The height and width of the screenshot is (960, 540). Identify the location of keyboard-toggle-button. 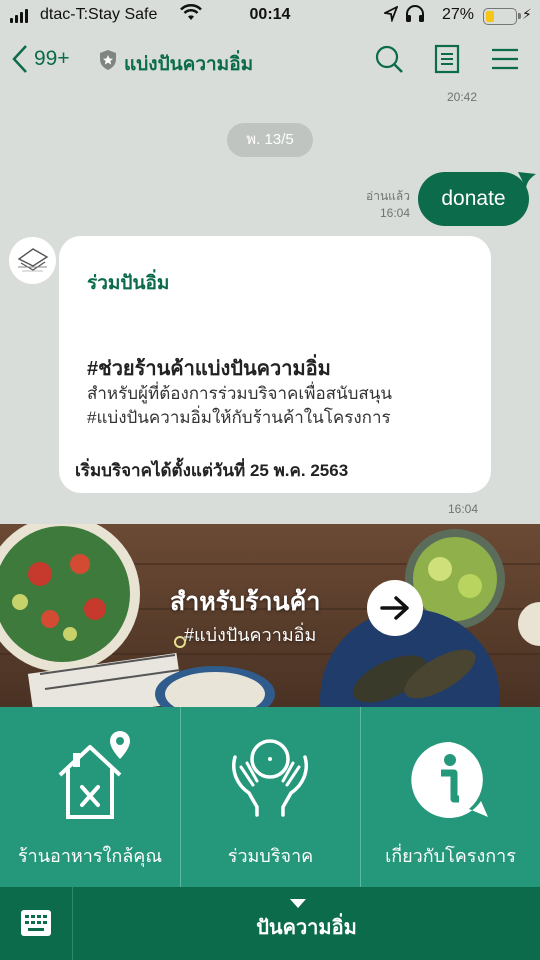
(36, 923).